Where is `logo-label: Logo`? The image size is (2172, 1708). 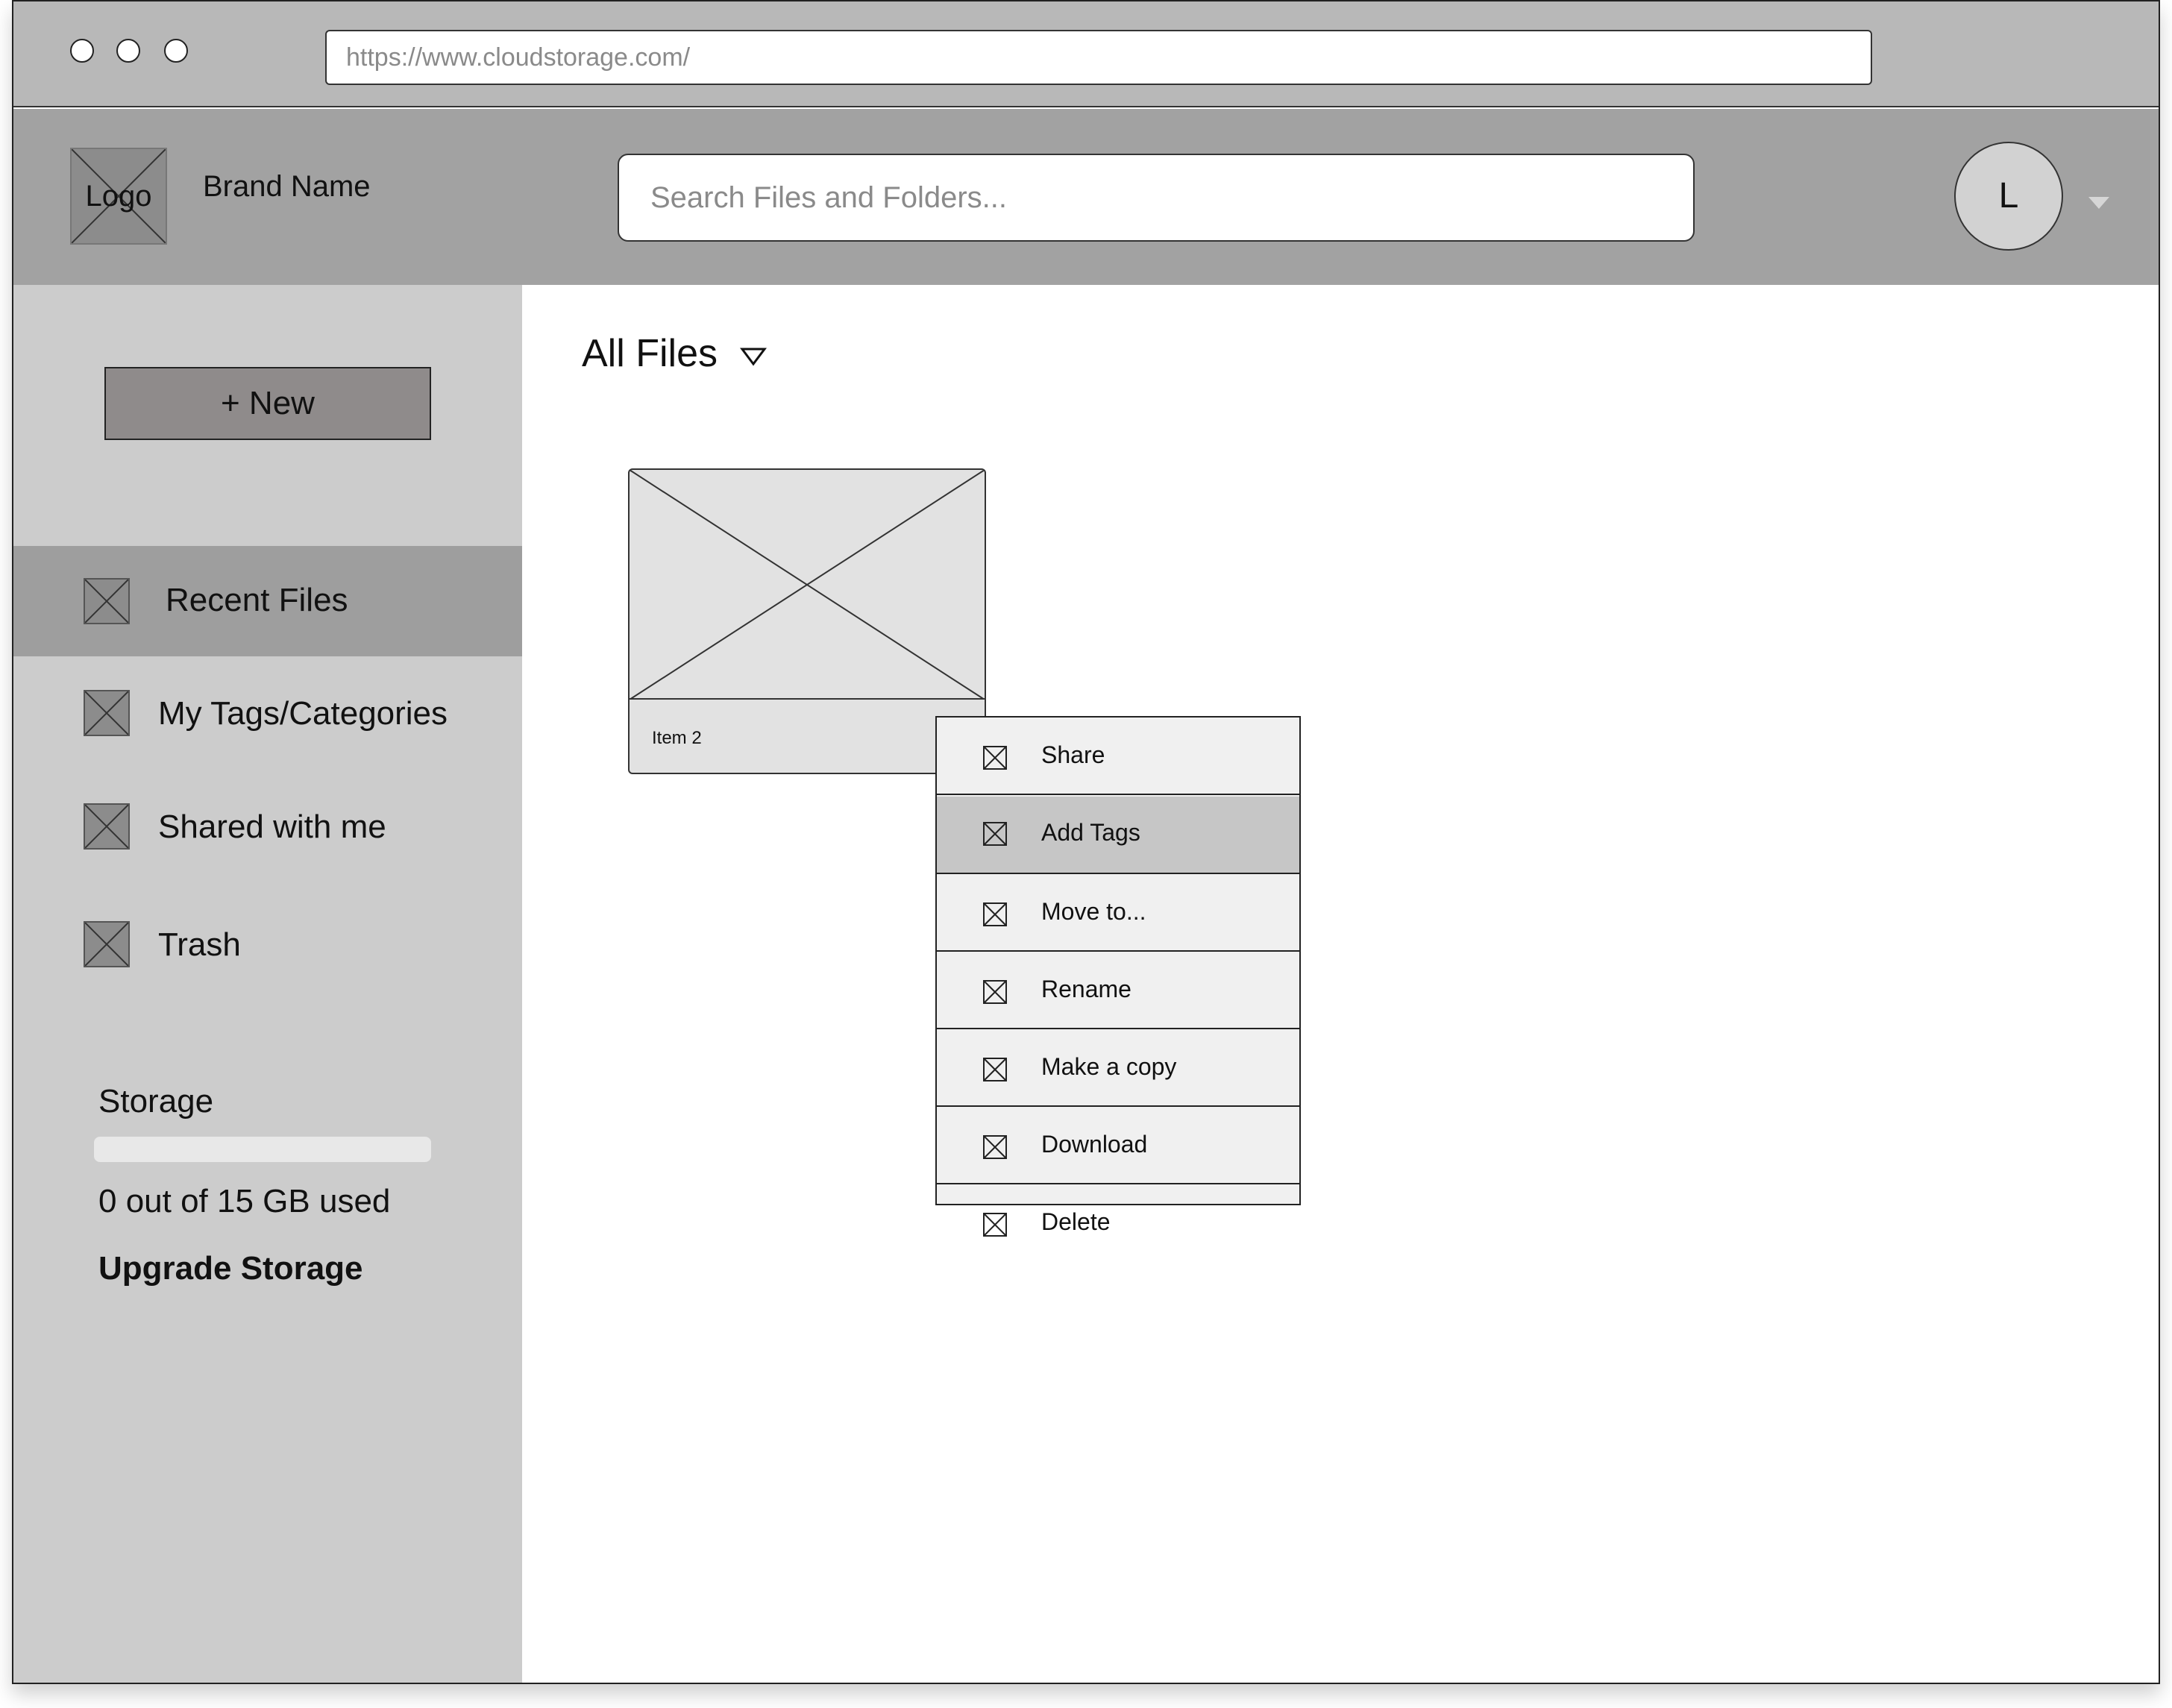 logo-label: Logo is located at coordinates (118, 197).